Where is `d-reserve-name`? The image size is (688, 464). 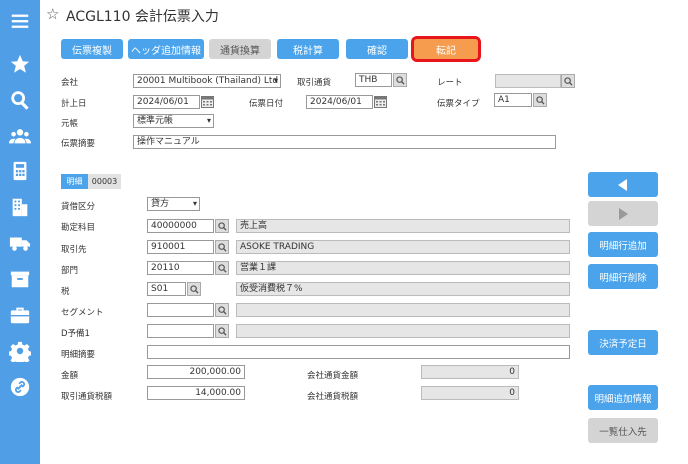 d-reserve-name is located at coordinates (403, 331).